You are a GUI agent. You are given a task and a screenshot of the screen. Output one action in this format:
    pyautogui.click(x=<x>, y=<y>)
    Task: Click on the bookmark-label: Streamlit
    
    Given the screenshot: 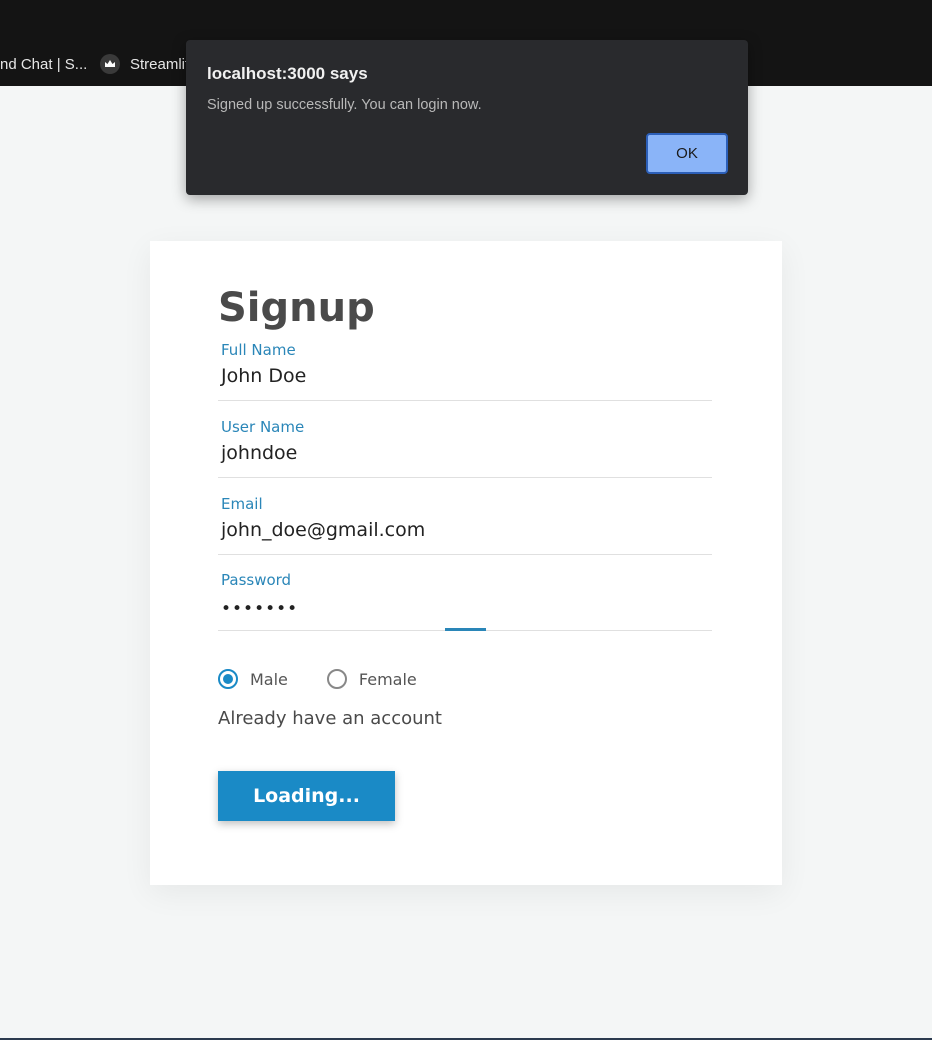 What is the action you would take?
    pyautogui.click(x=160, y=64)
    